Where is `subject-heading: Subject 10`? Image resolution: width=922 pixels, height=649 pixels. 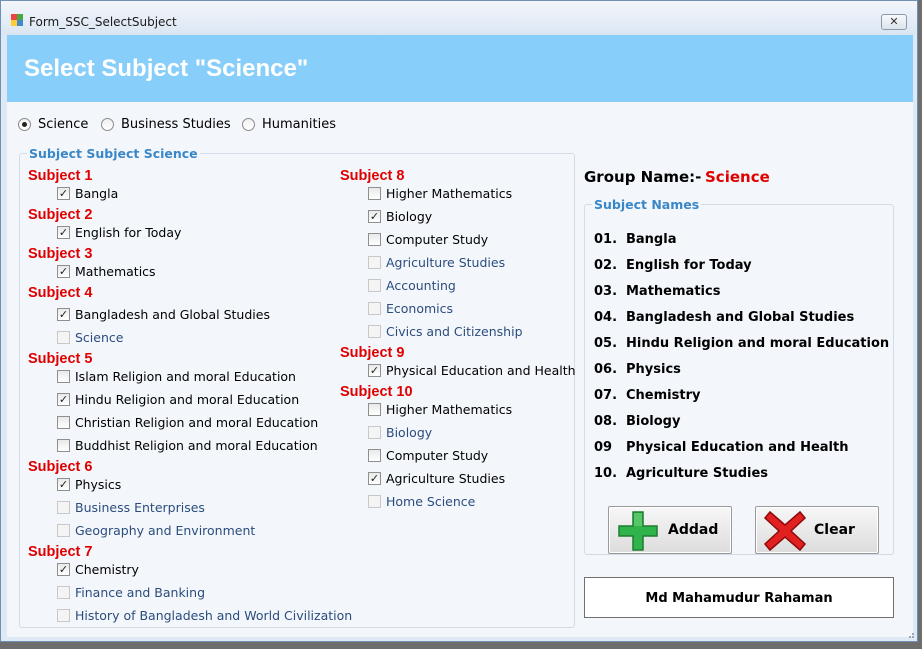
subject-heading: Subject 10 is located at coordinates (376, 392).